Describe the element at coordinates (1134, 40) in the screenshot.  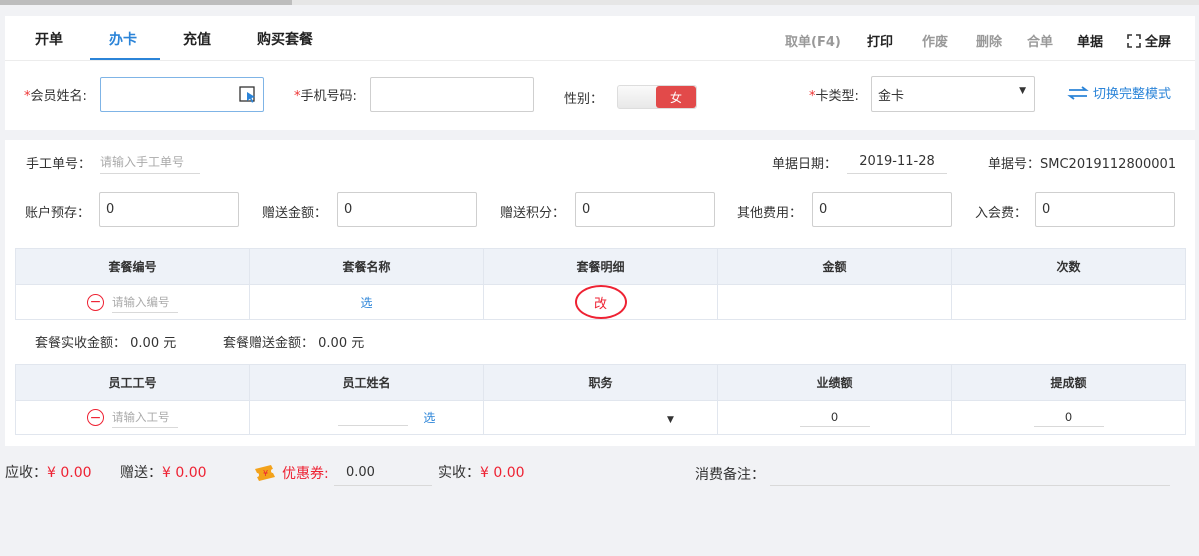
I see `fullscreen-icon` at that location.